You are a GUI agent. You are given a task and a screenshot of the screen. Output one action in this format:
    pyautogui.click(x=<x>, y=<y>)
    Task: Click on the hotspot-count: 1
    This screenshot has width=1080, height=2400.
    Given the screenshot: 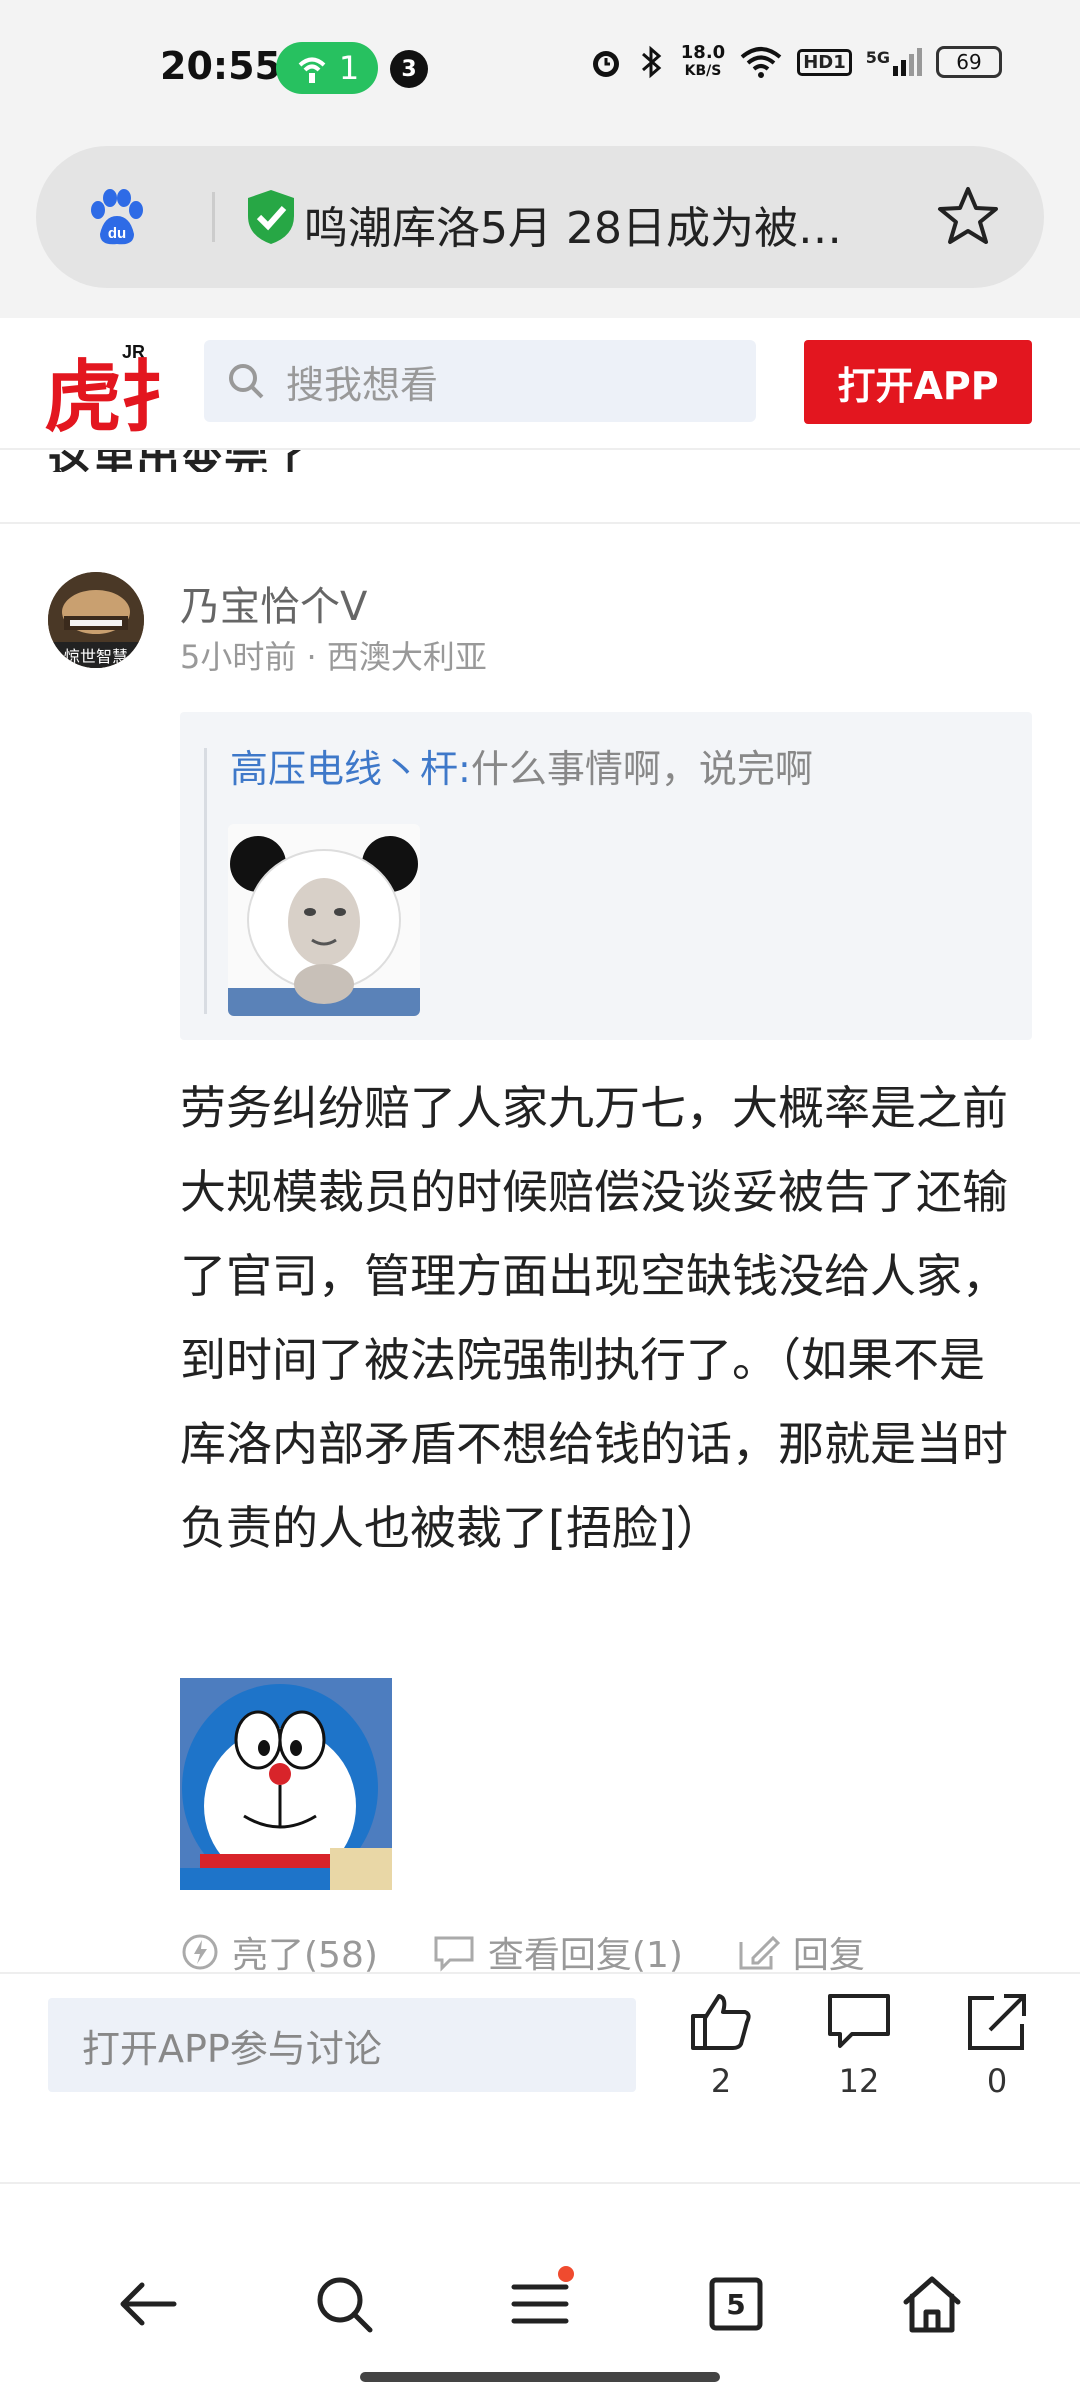 What is the action you would take?
    pyautogui.click(x=349, y=68)
    